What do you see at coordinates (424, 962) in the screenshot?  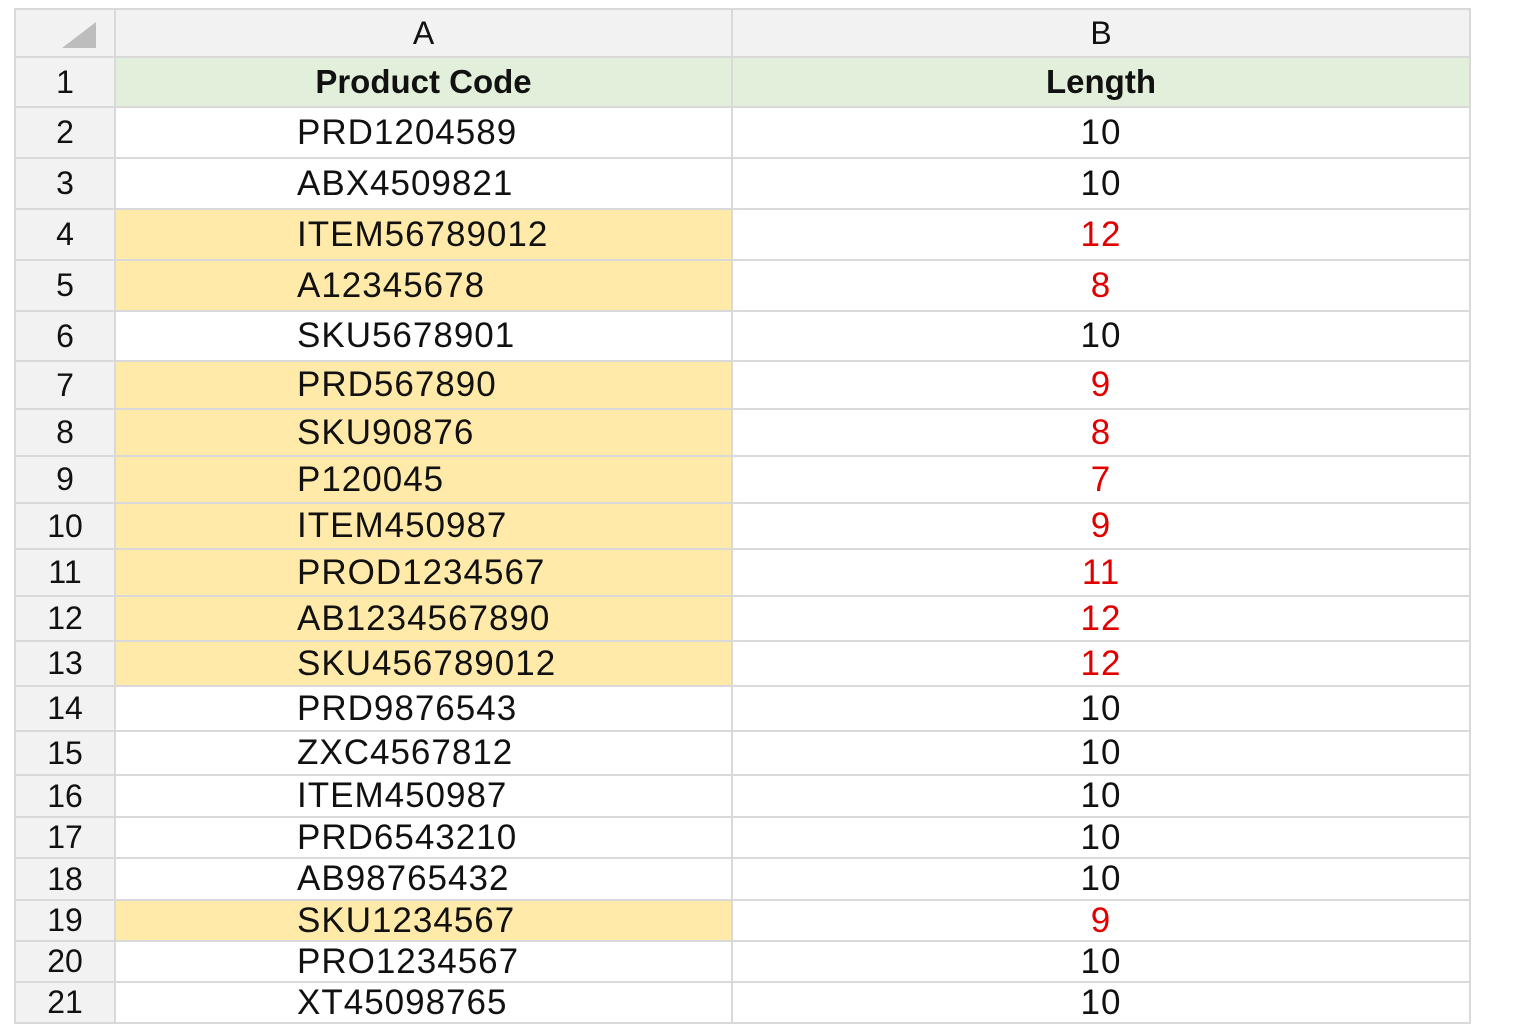 I see `product-code-cell: PRO1234567` at bounding box center [424, 962].